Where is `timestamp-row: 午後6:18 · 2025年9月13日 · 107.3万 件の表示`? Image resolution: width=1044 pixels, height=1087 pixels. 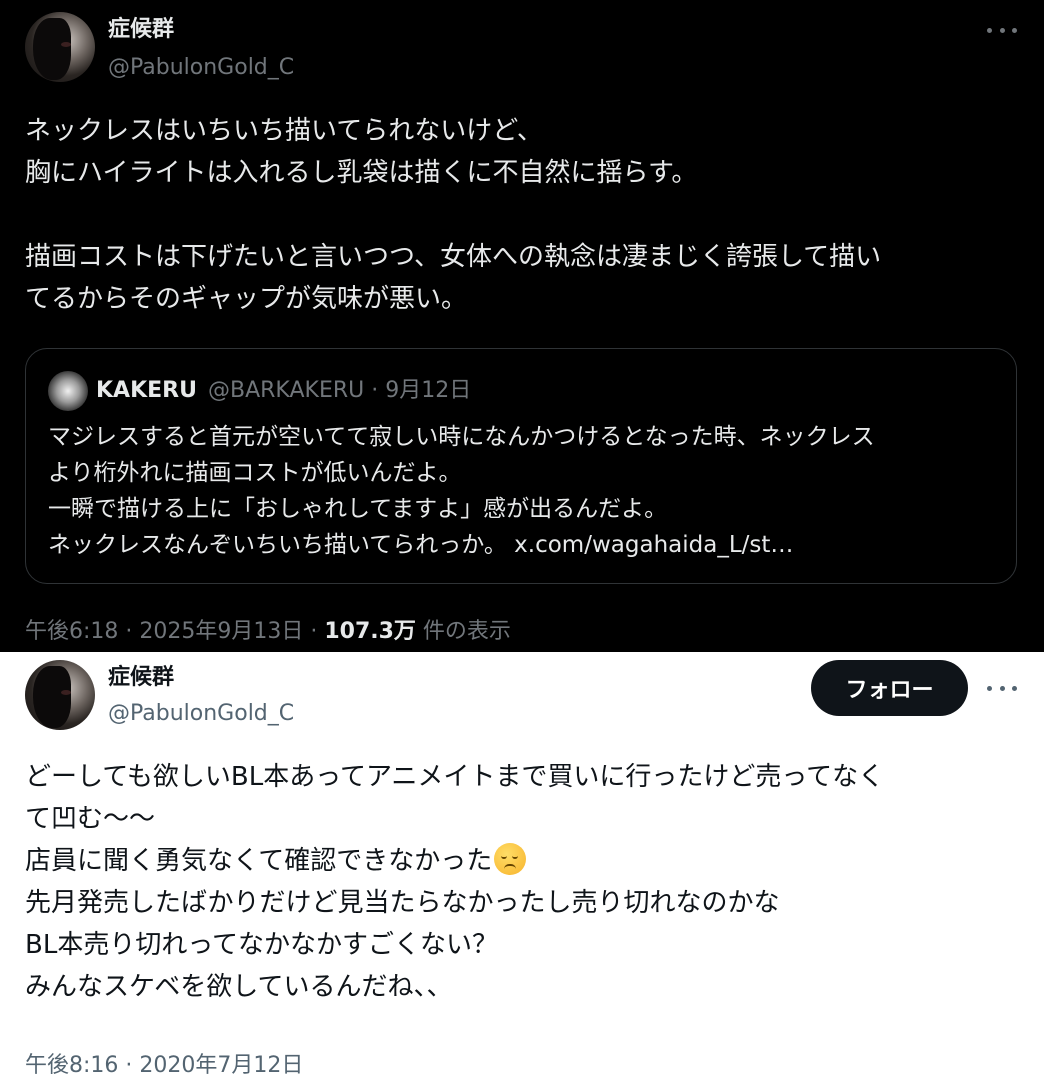
timestamp-row: 午後6:18 · 2025年9月13日 · 107.3万 件の表示 is located at coordinates (268, 632).